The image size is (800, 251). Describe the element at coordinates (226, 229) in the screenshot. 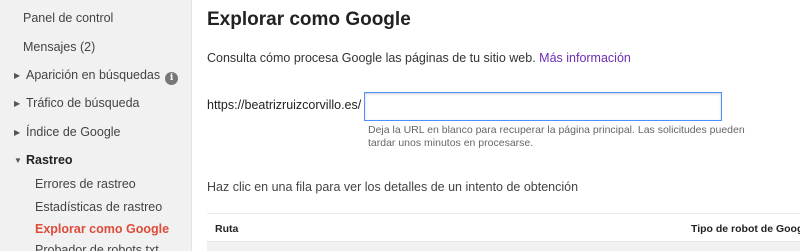

I see `column-header-ruta: Ruta` at that location.